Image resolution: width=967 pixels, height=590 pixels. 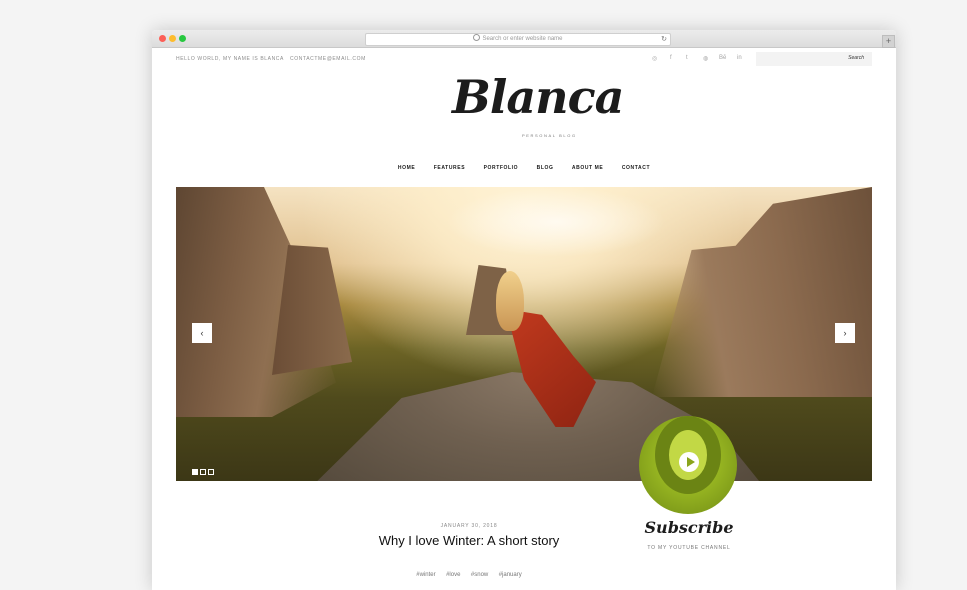 What do you see at coordinates (654, 58) in the screenshot?
I see `instagram-icon: ◎` at bounding box center [654, 58].